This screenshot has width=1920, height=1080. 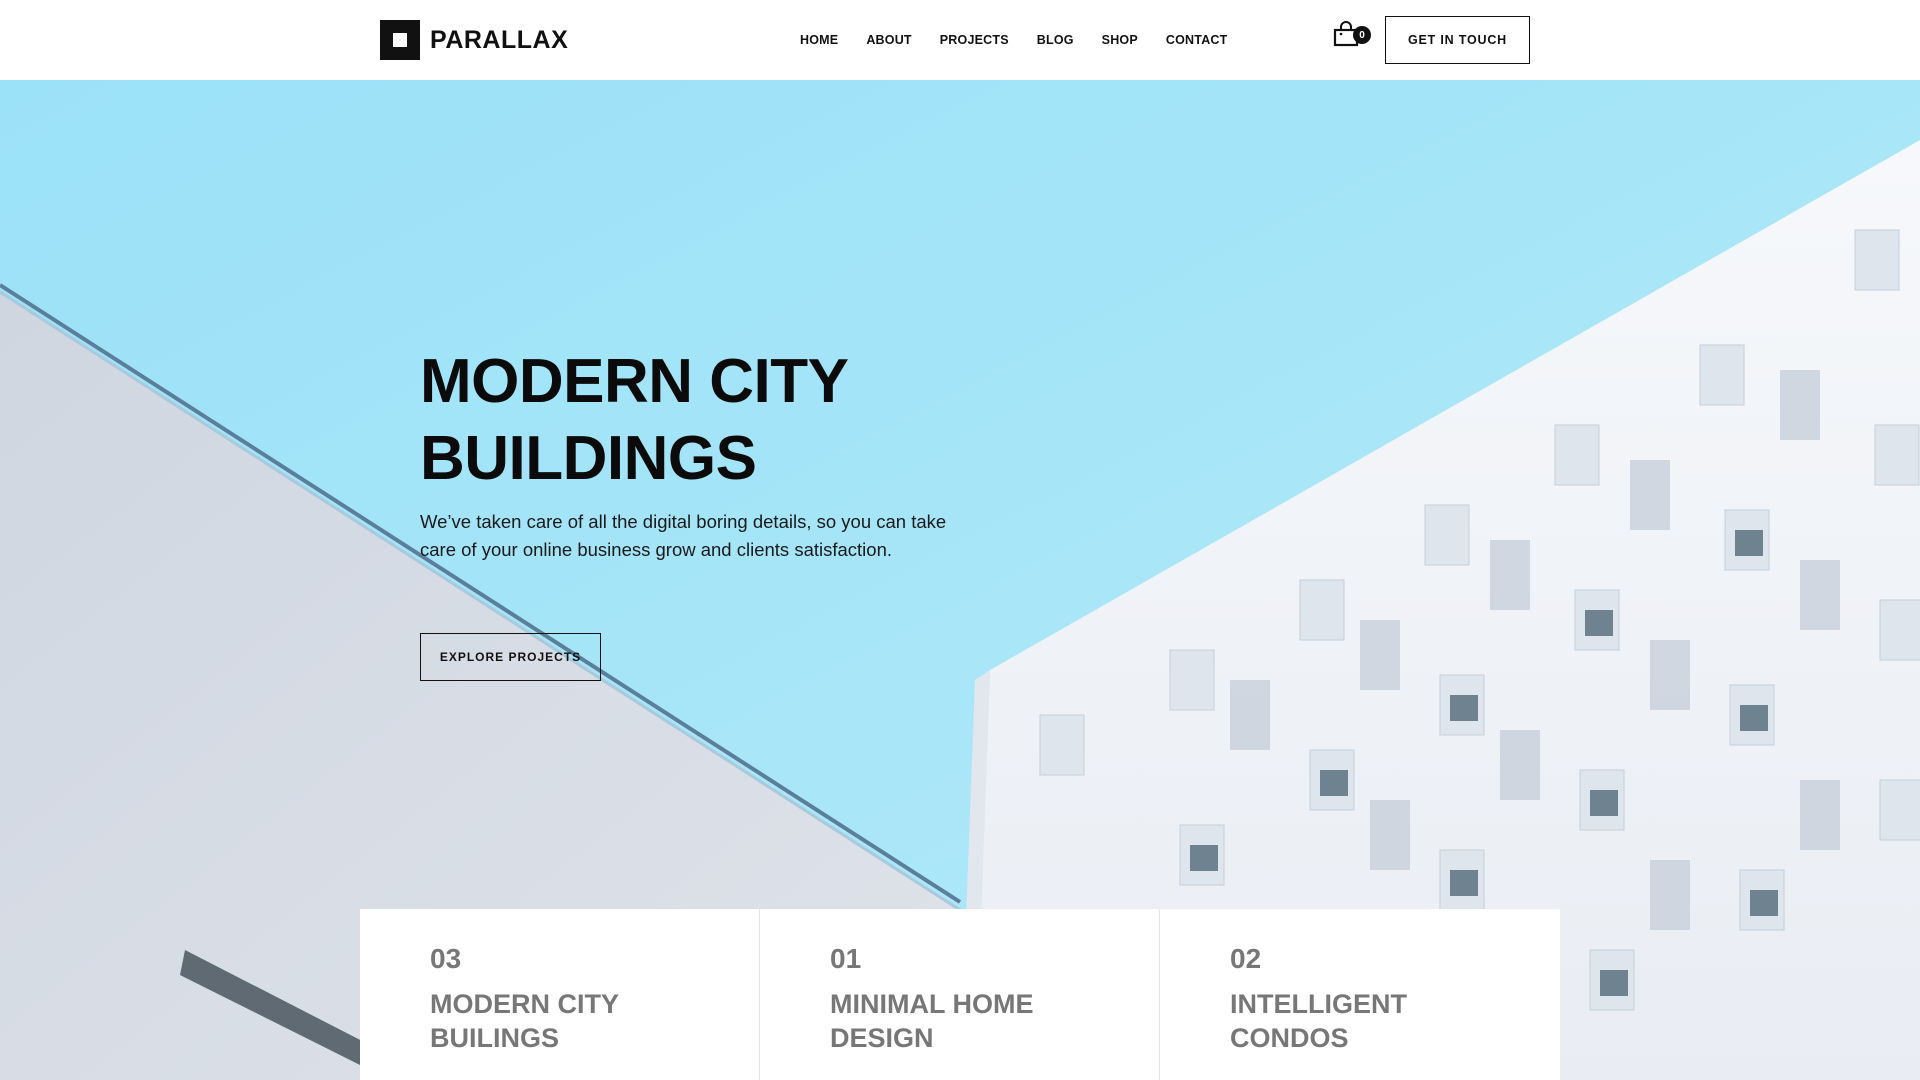 What do you see at coordinates (1318, 1021) in the screenshot?
I see `card-title: INTELLIGENT CONDOS` at bounding box center [1318, 1021].